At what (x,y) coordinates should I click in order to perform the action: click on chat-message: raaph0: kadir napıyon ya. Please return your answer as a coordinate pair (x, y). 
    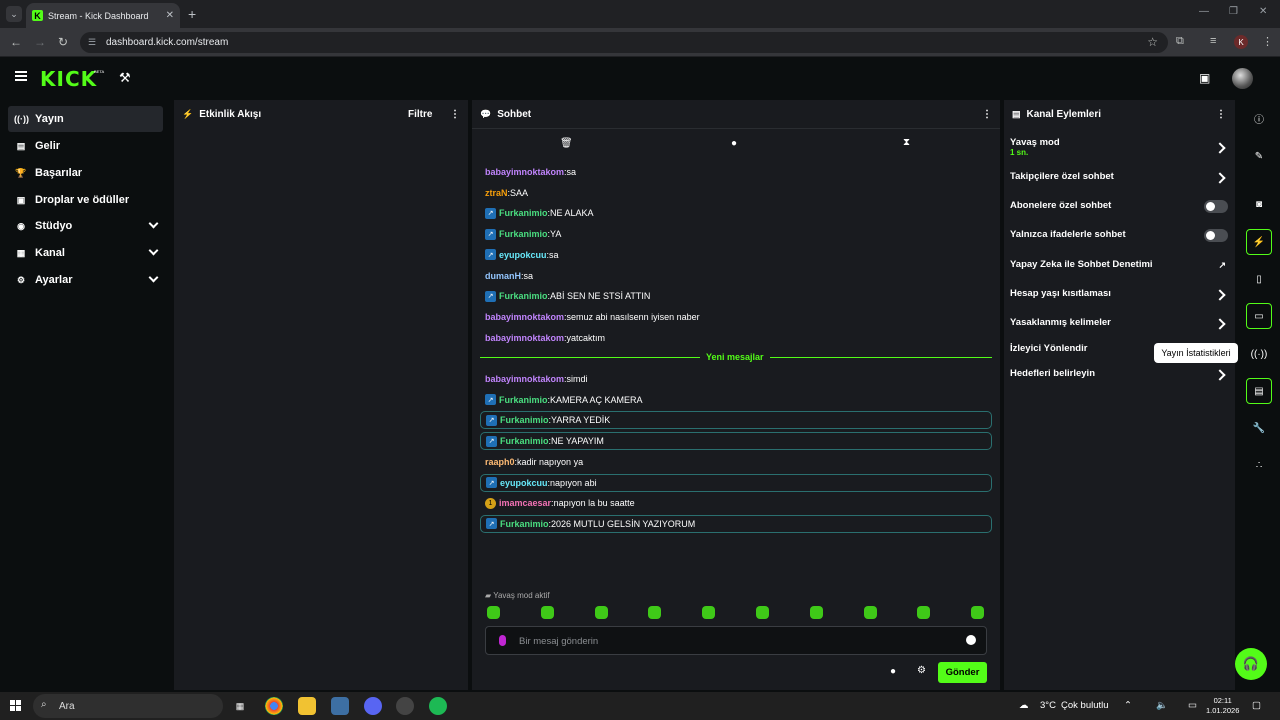
    Looking at the image, I should click on (736, 462).